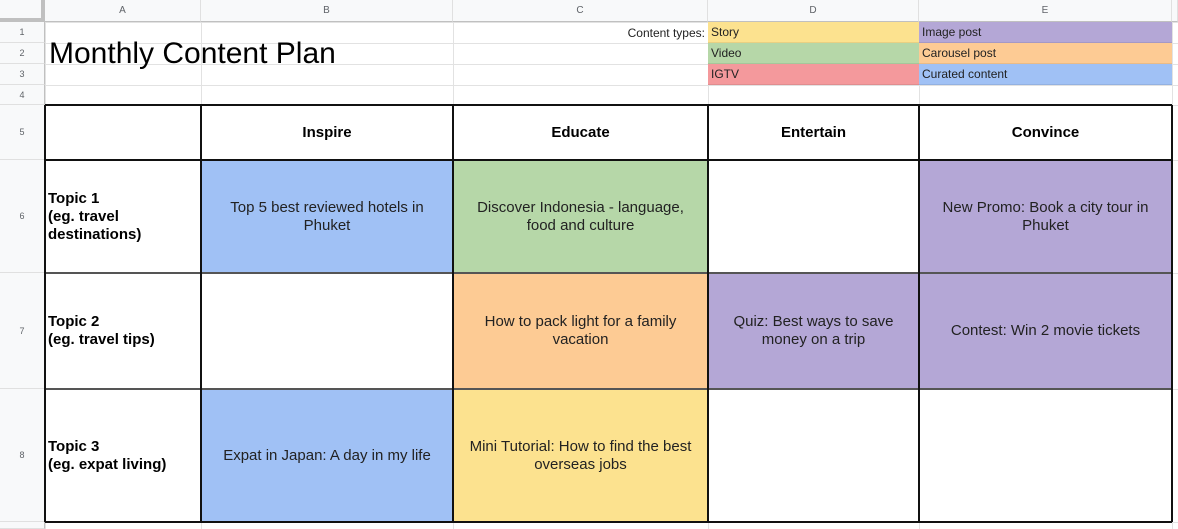  What do you see at coordinates (580, 132) in the screenshot?
I see `column-title-educate: Educate` at bounding box center [580, 132].